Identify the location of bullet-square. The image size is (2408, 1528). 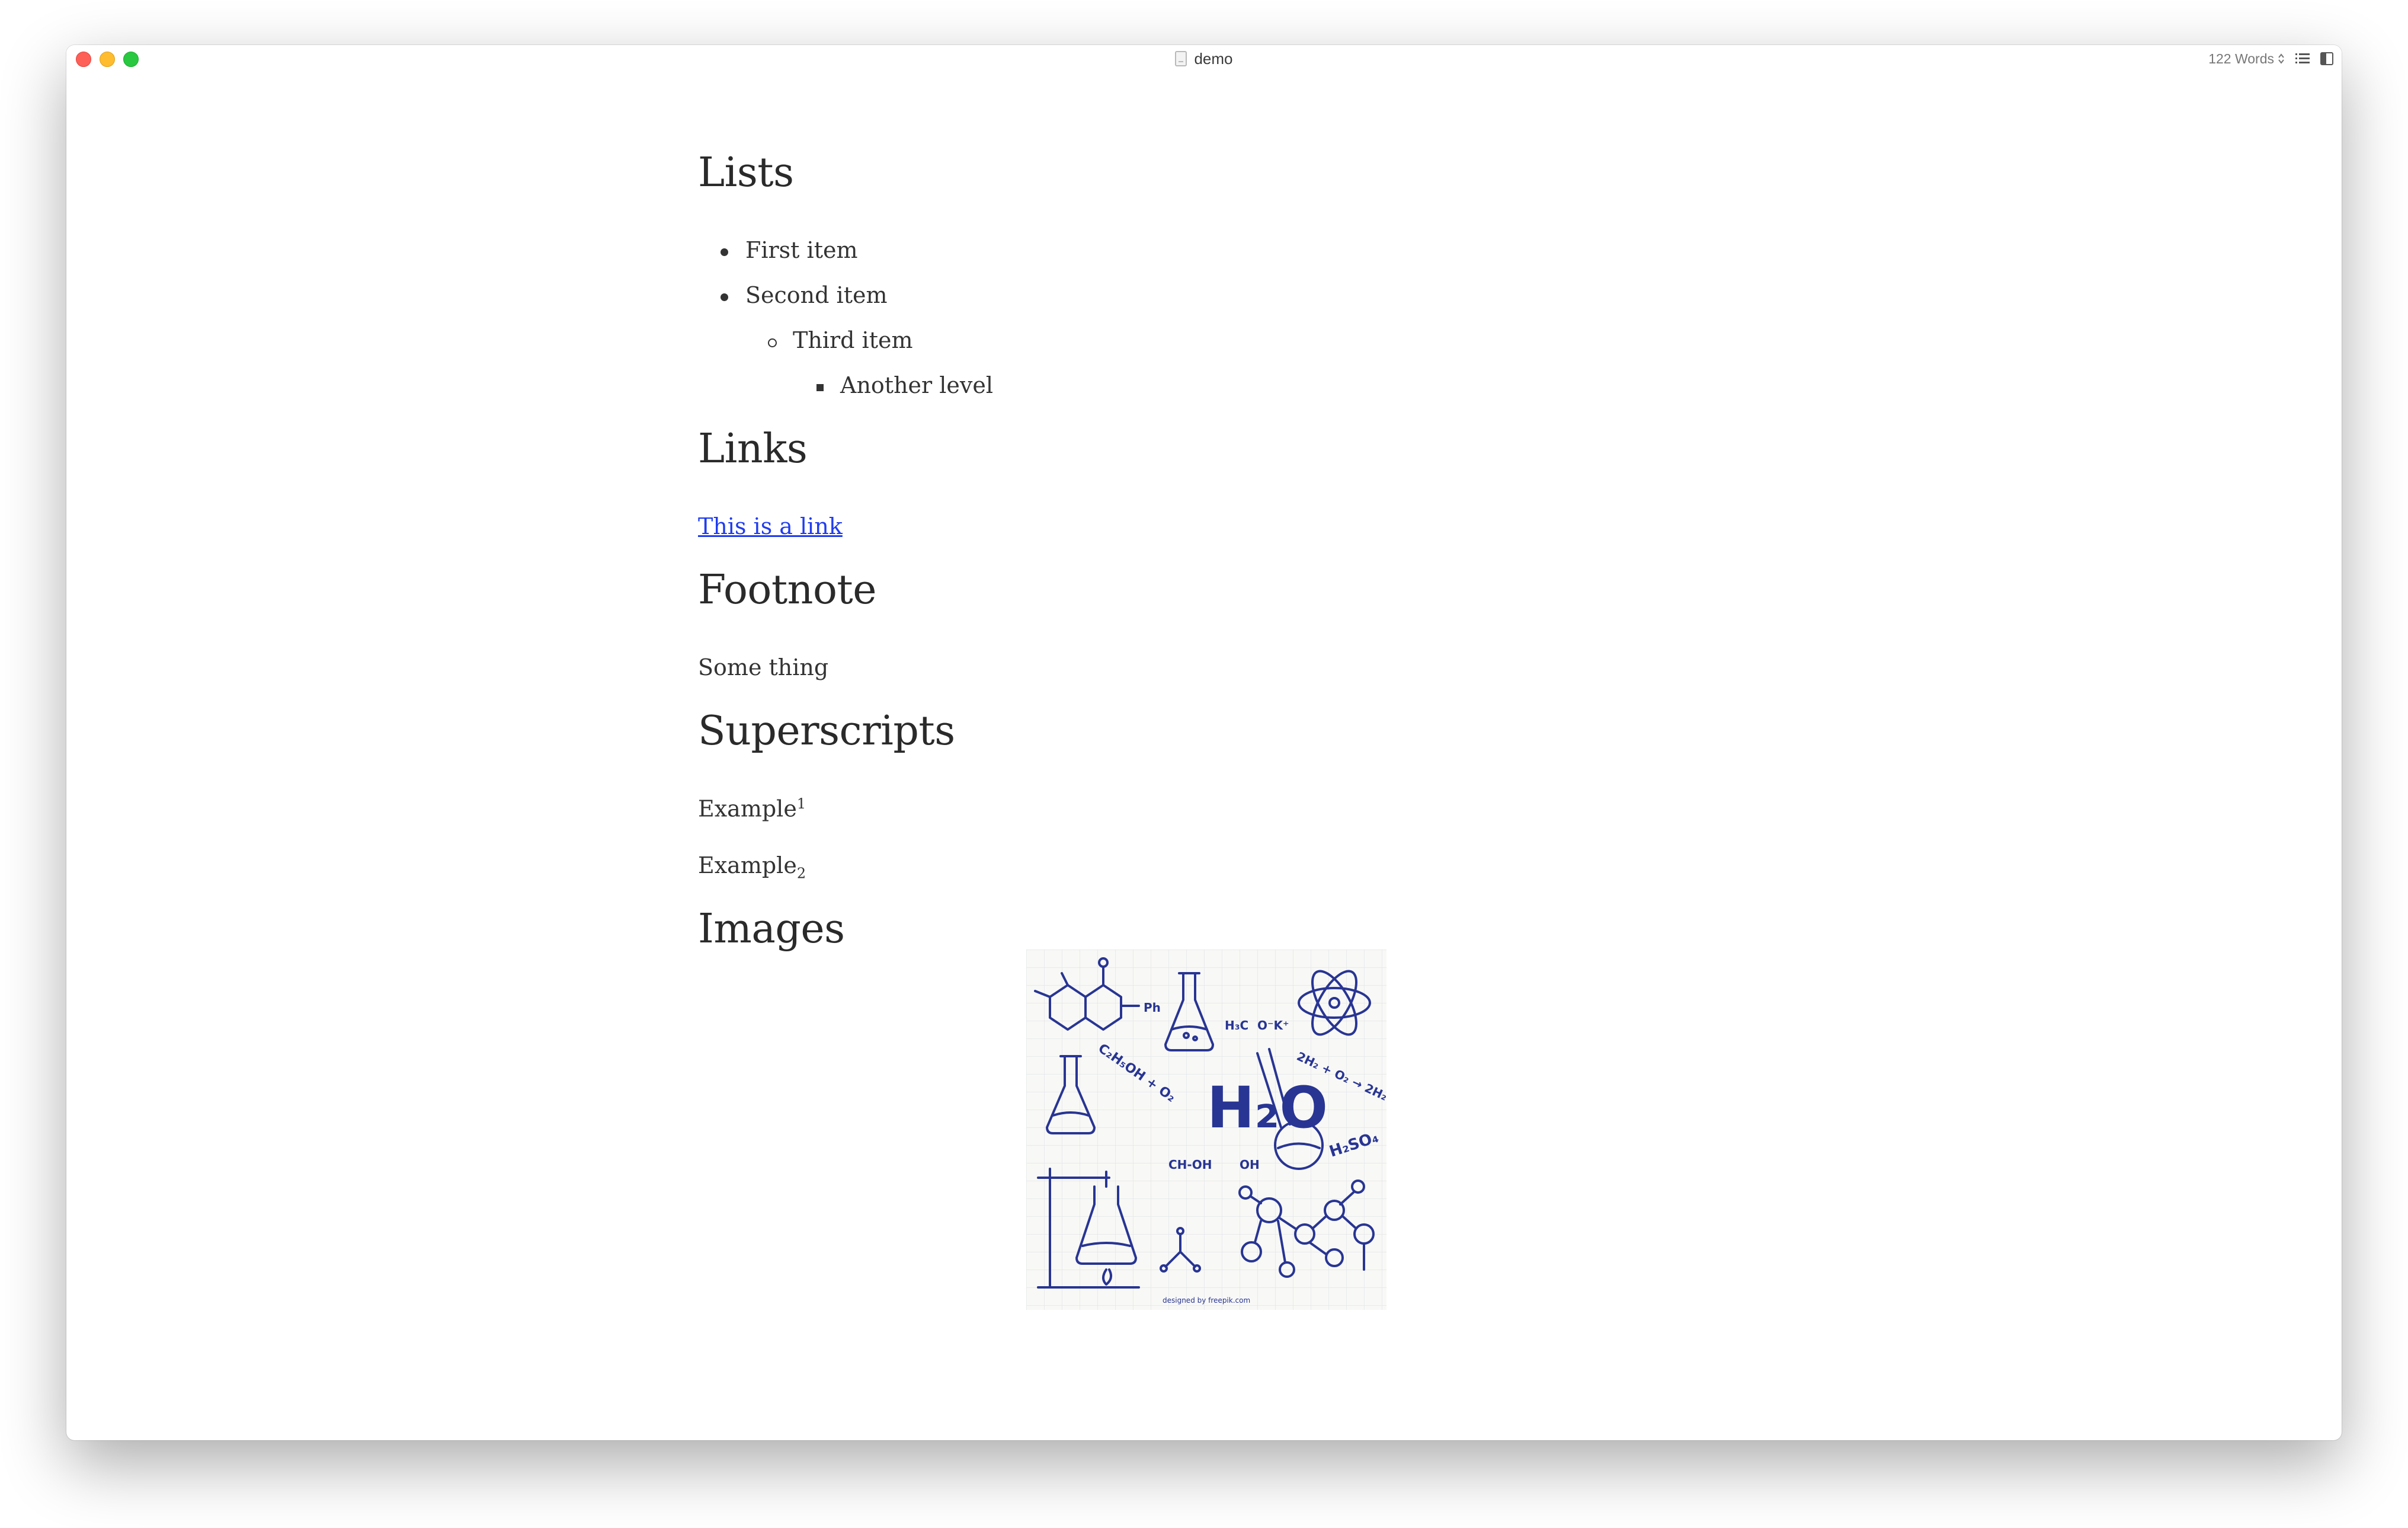
(820, 387).